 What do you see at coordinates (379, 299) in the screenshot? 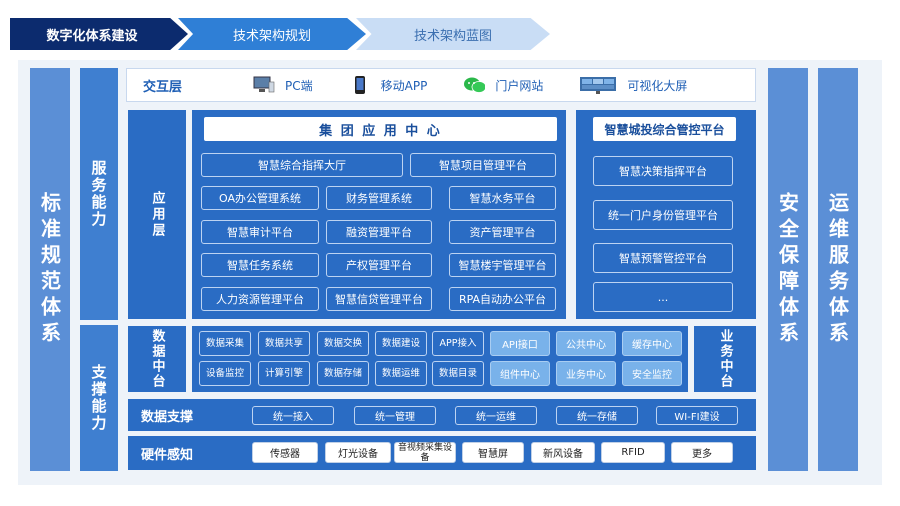
I see `app-credit: 智慧信贷管理平台` at bounding box center [379, 299].